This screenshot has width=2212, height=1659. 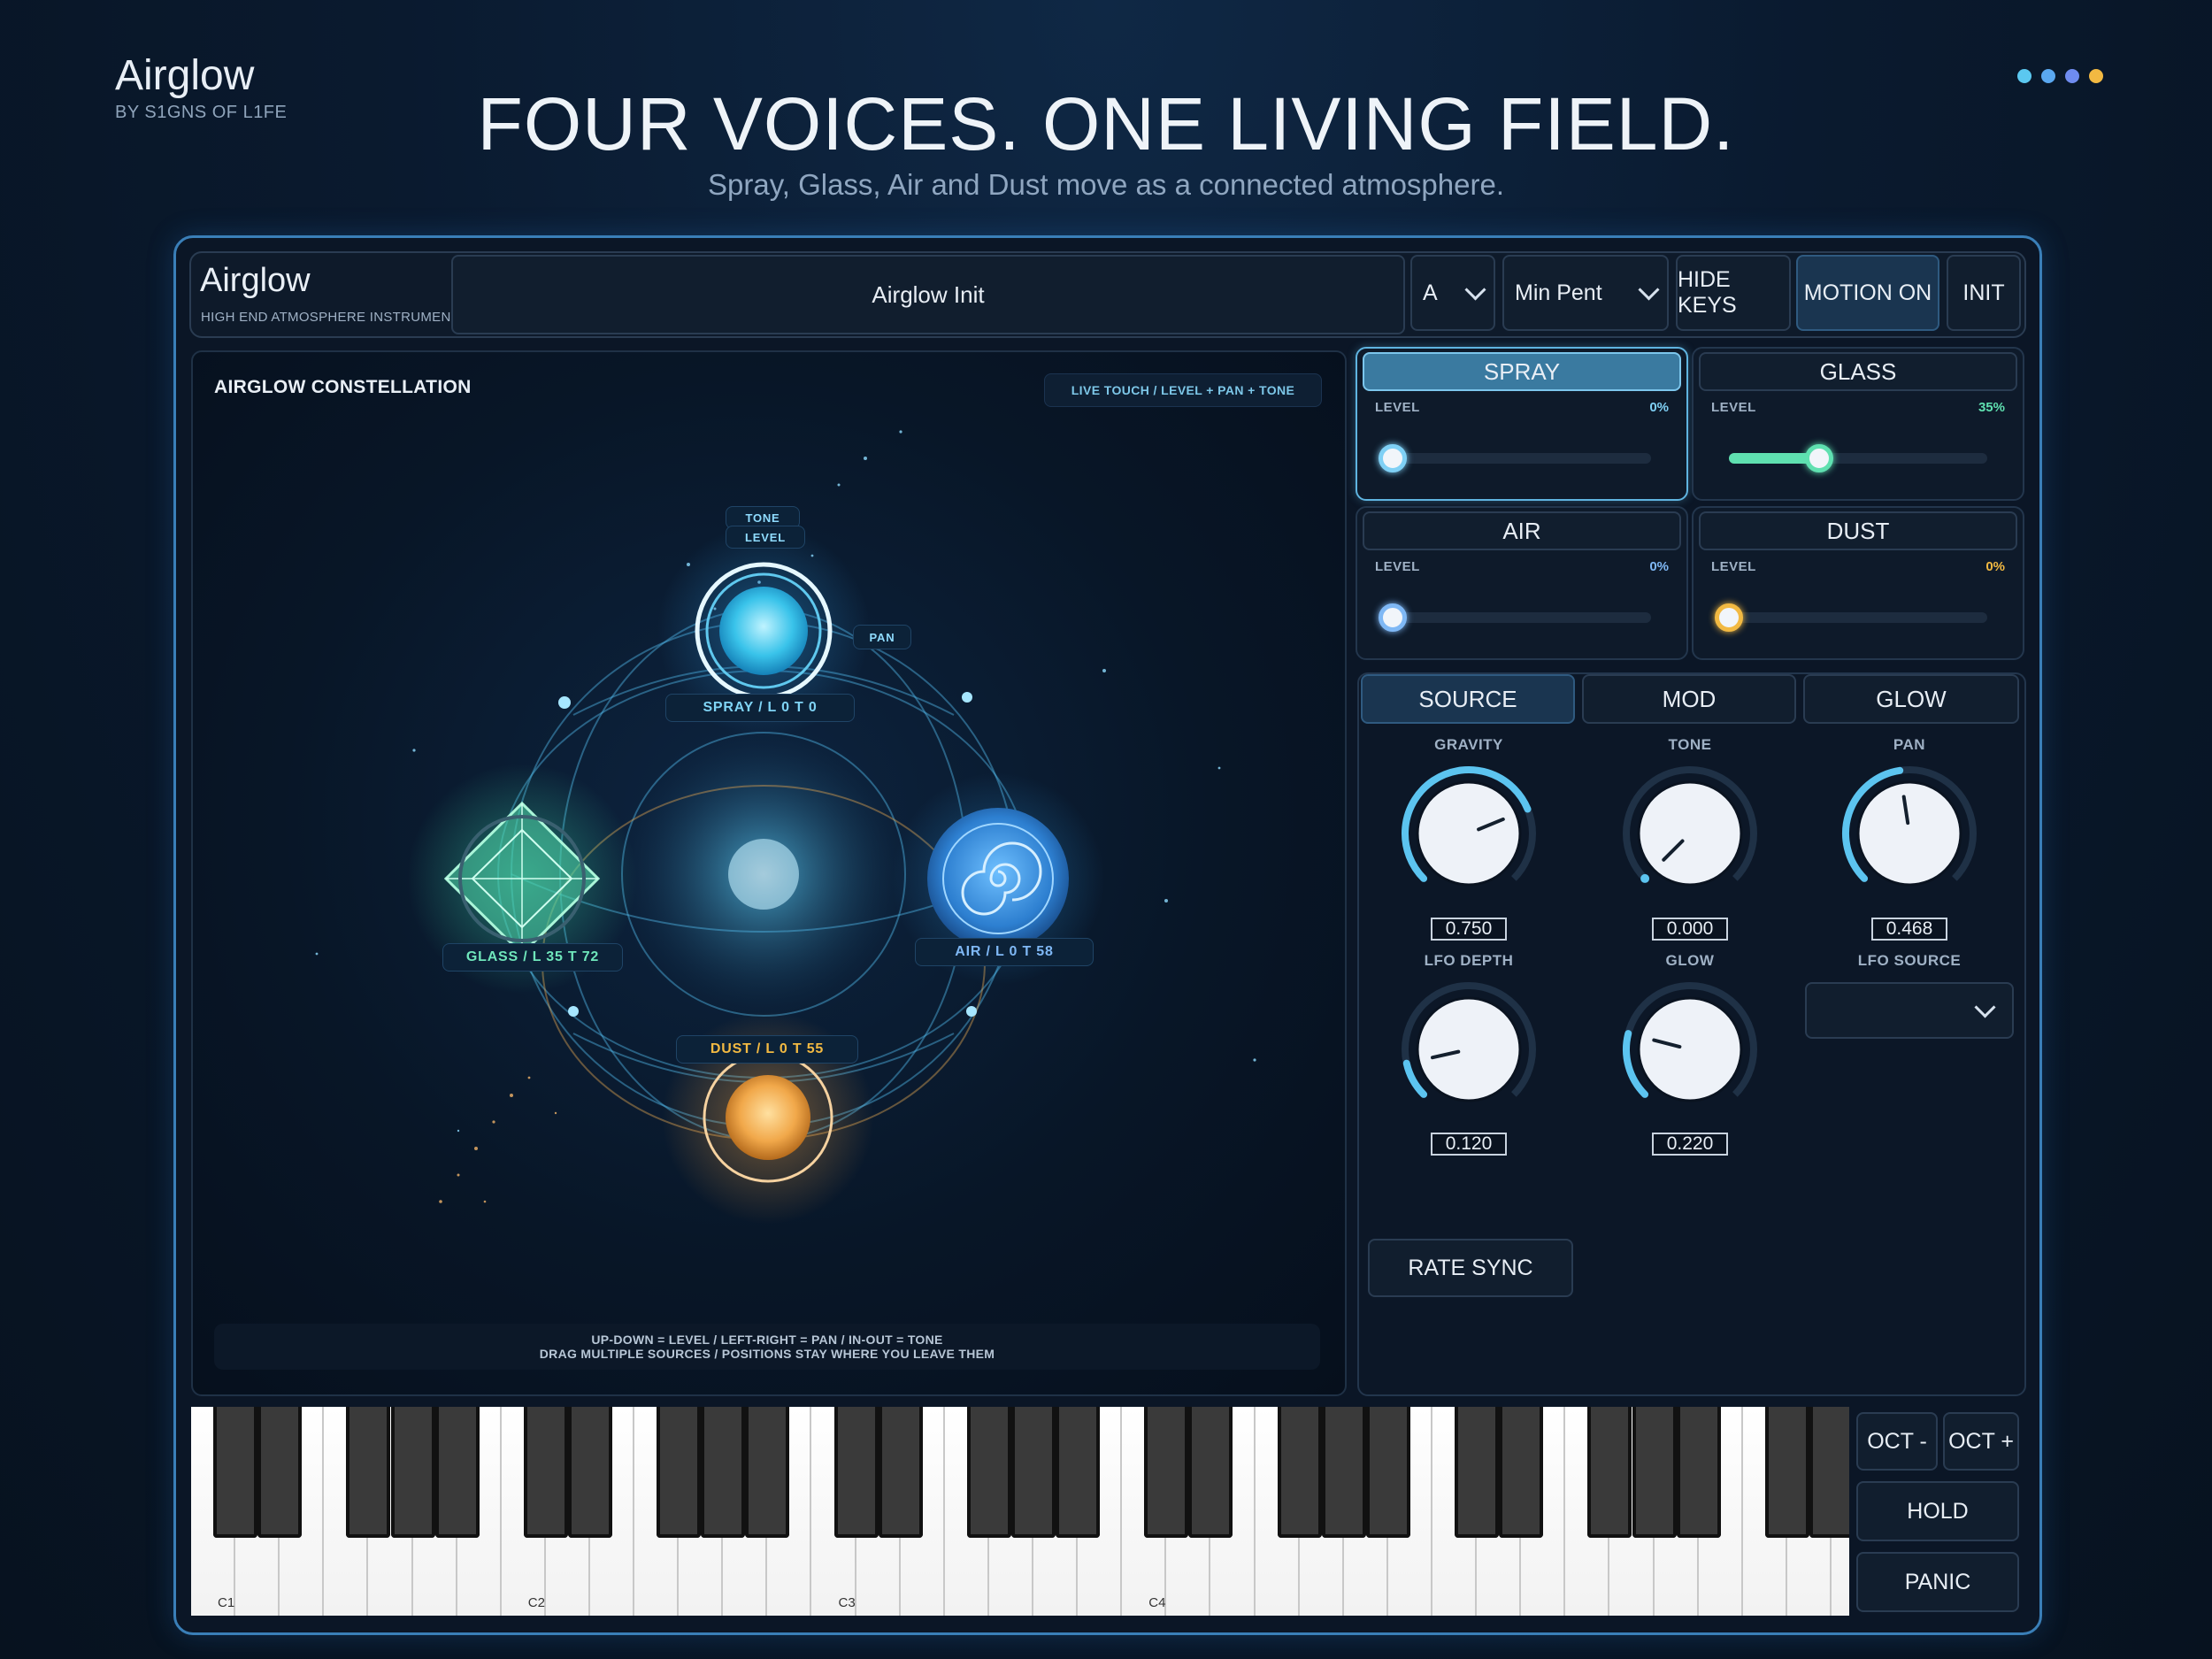 What do you see at coordinates (1897, 1442) in the screenshot?
I see `octave-down-button: OCT -` at bounding box center [1897, 1442].